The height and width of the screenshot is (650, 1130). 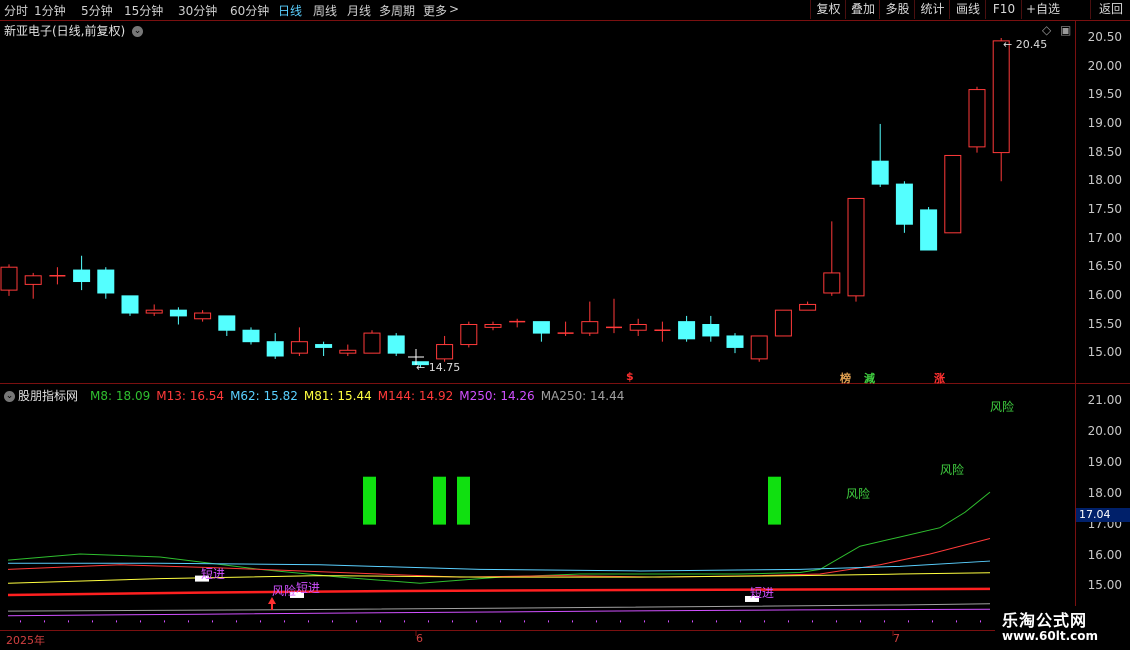 What do you see at coordinates (1104, 266) in the screenshot?
I see `price-tick-label: 16.50` at bounding box center [1104, 266].